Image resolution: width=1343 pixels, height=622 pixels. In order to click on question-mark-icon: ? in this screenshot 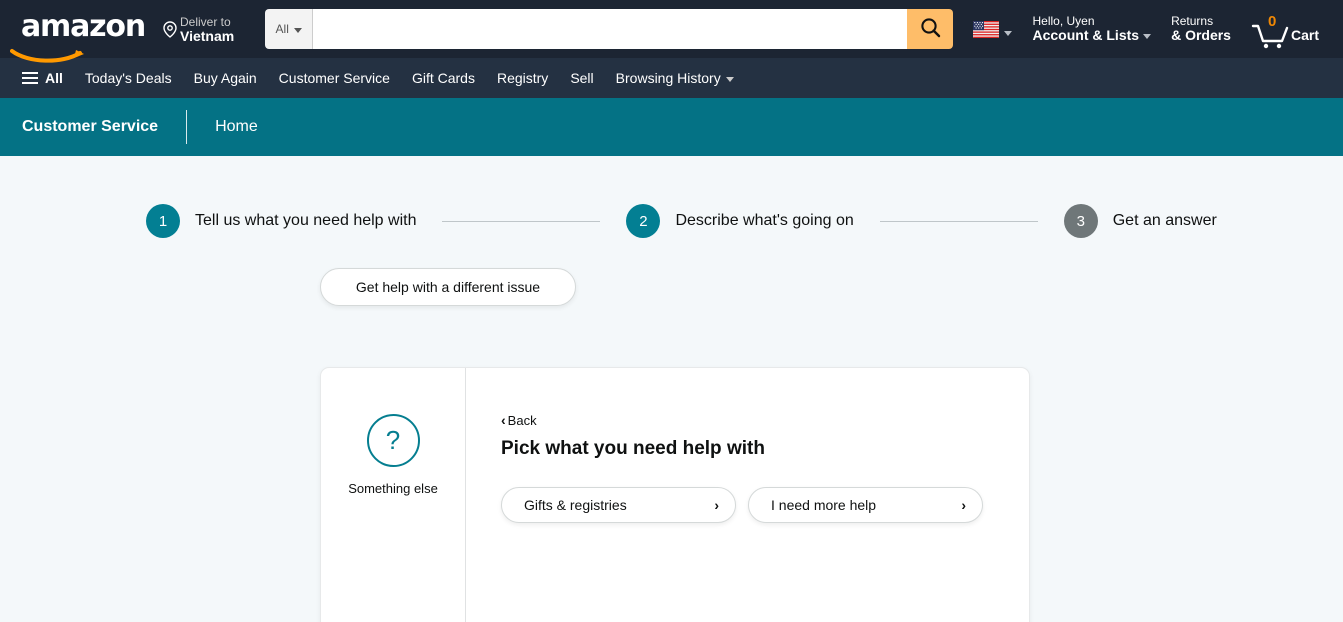, I will do `click(393, 440)`.